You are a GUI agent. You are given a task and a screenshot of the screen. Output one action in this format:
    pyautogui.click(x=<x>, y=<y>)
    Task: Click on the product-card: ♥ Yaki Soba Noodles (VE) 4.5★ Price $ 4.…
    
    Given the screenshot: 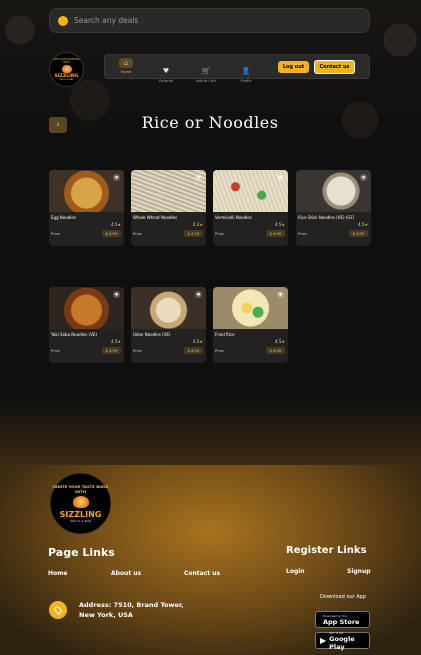 What is the action you would take?
    pyautogui.click(x=86, y=325)
    